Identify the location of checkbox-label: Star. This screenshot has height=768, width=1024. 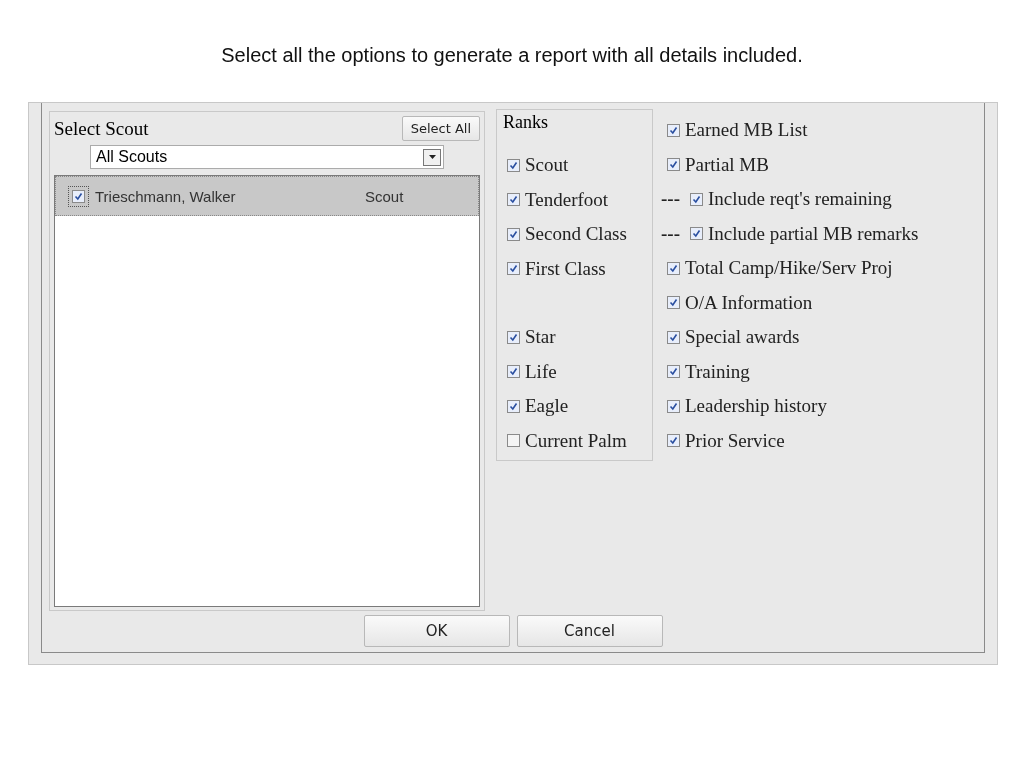
(540, 337).